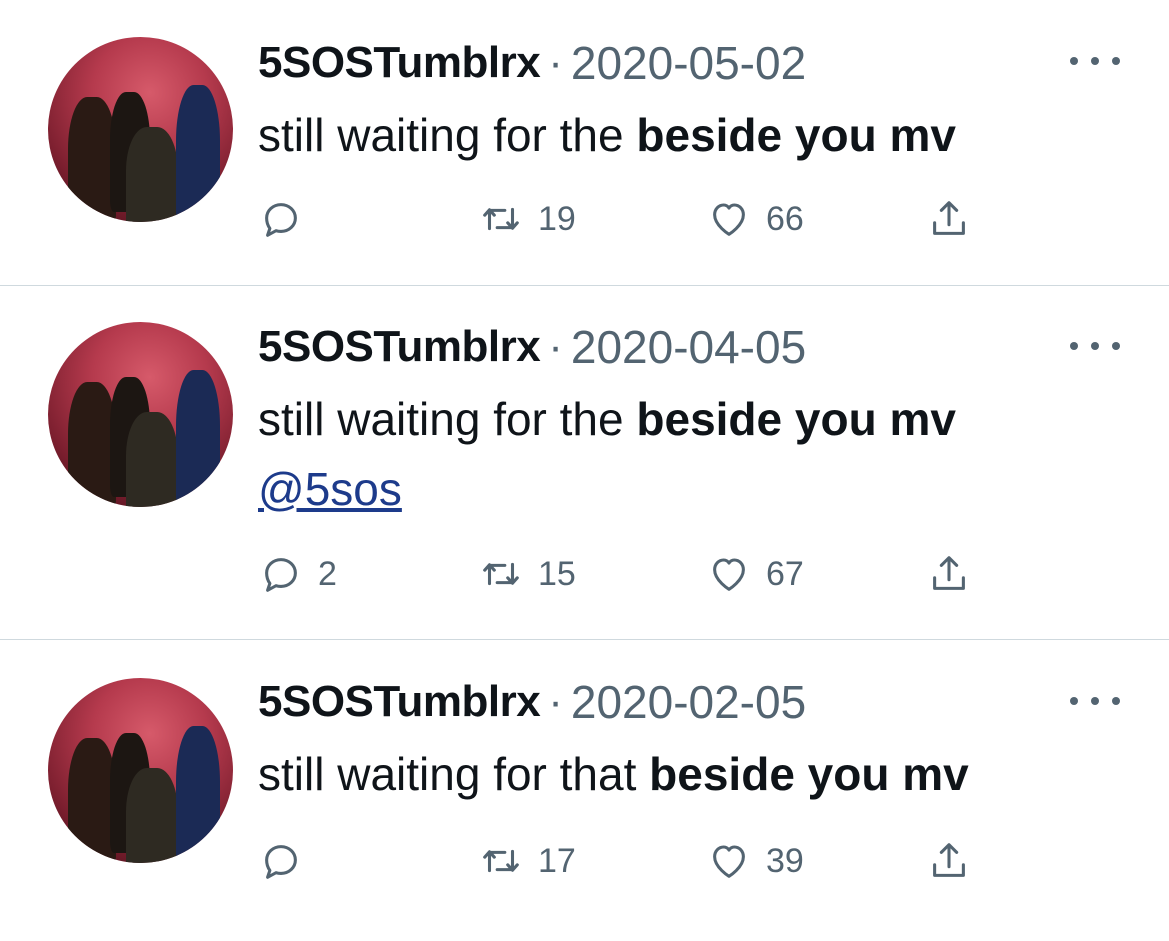  What do you see at coordinates (618, 861) in the screenshot?
I see `tweet-actions: 17 39` at bounding box center [618, 861].